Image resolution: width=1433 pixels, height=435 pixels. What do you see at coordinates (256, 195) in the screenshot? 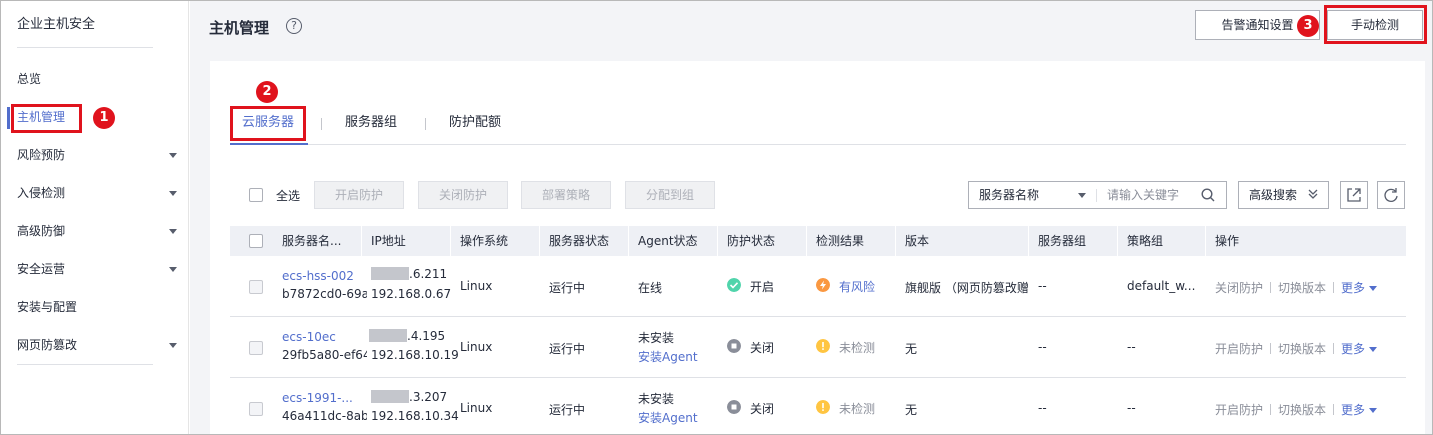
I see `select-all-checkbox` at bounding box center [256, 195].